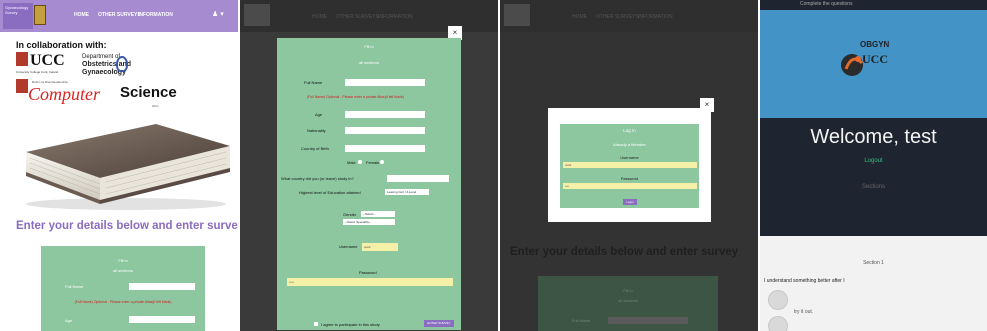  Describe the element at coordinates (804, 281) in the screenshot. I see `question-text: I understand something better after I` at that location.